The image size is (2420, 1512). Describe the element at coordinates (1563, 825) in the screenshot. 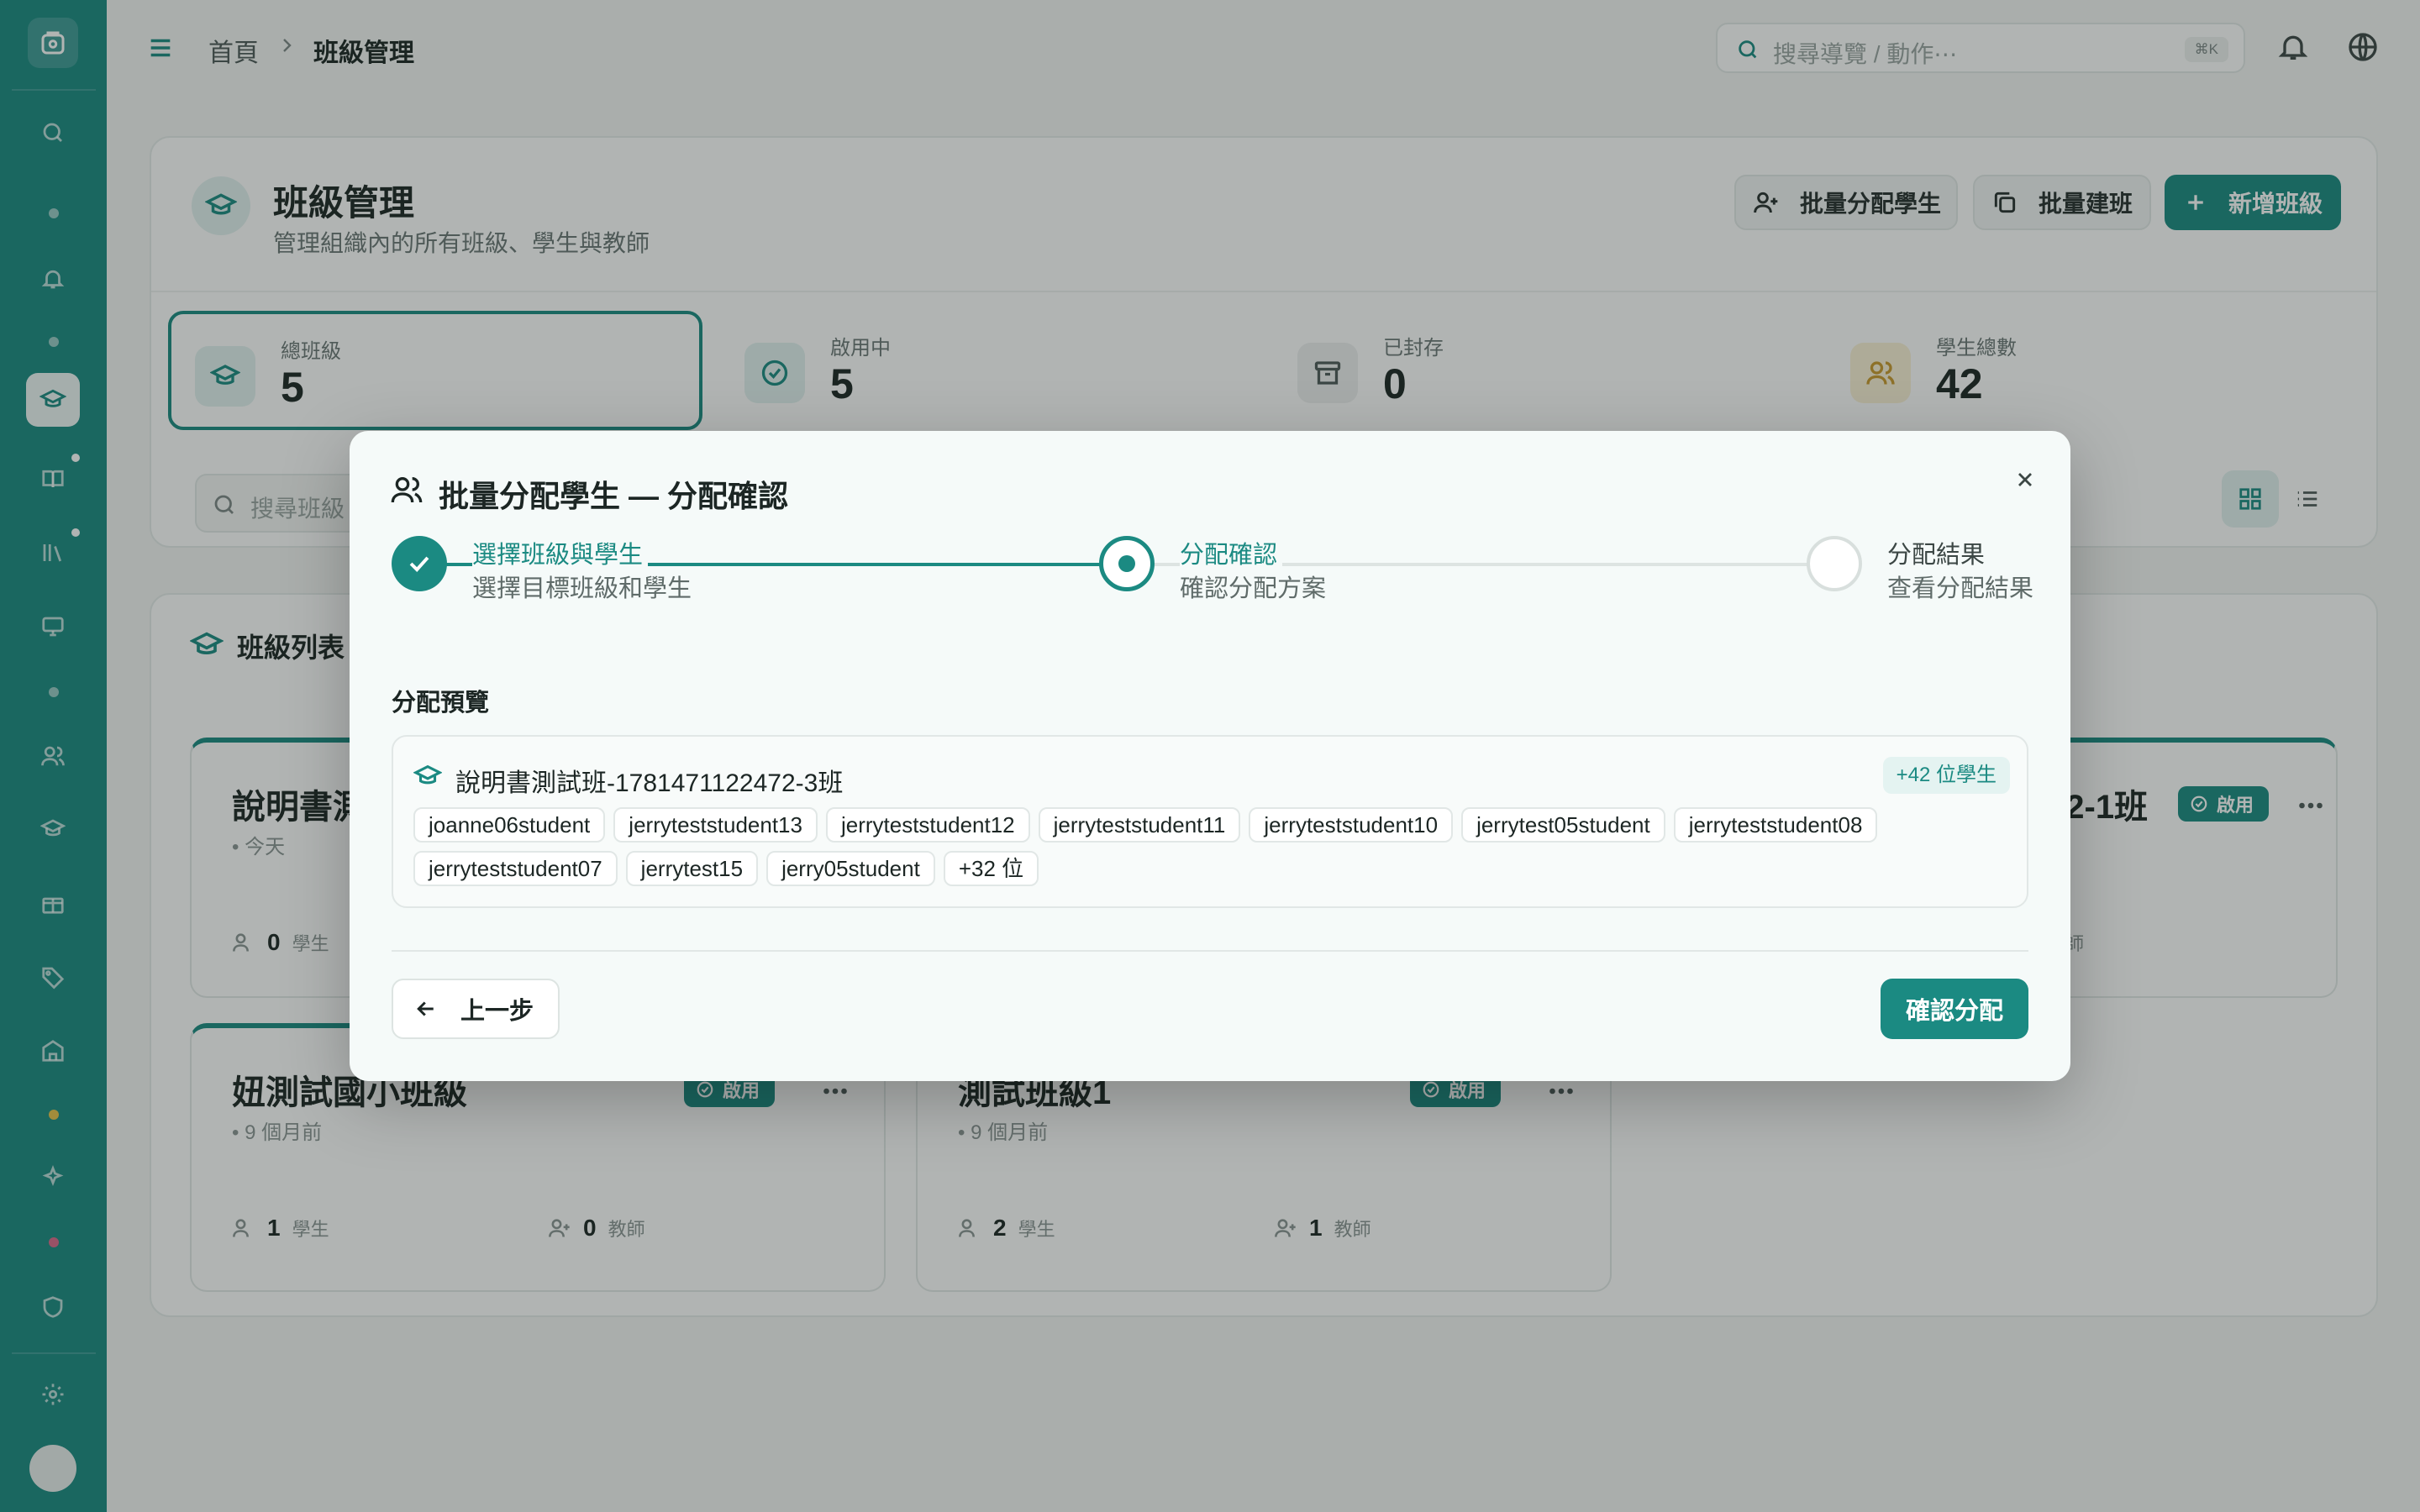

I see `student-chip: jerrytest05student` at that location.